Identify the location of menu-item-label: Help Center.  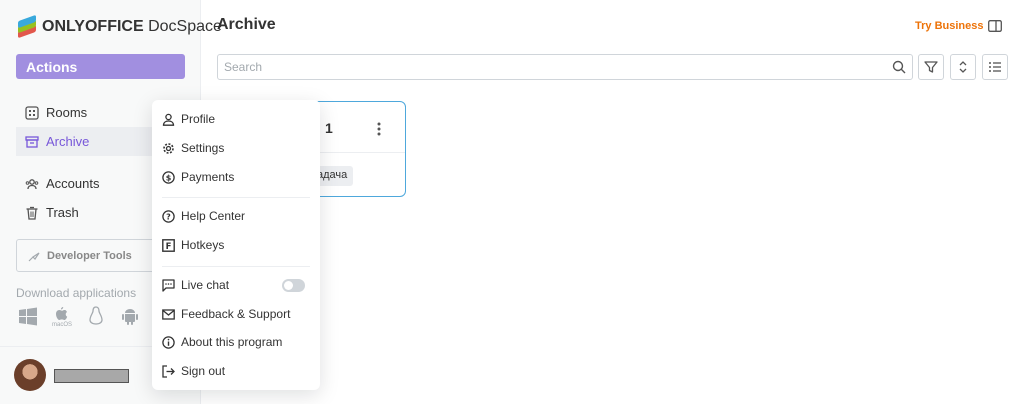
(213, 216).